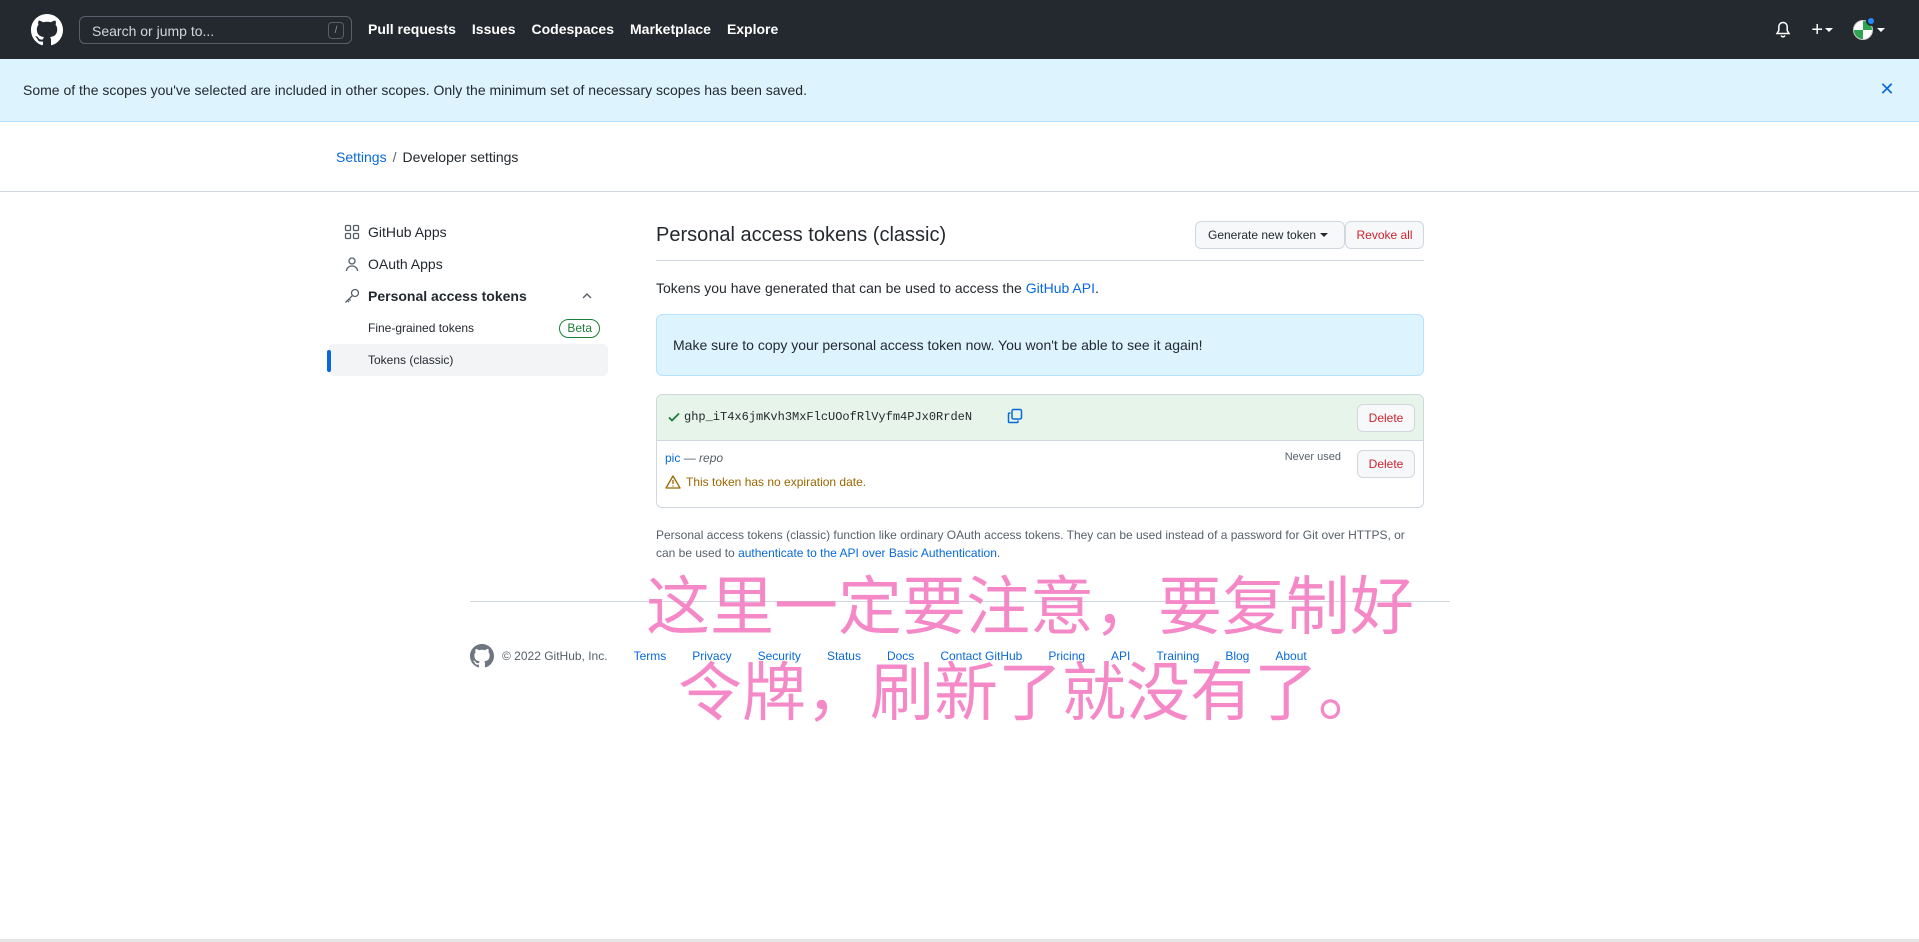 This screenshot has width=1919, height=942. I want to click on breadcrumb-bar: Settings / Developer settings, so click(959, 157).